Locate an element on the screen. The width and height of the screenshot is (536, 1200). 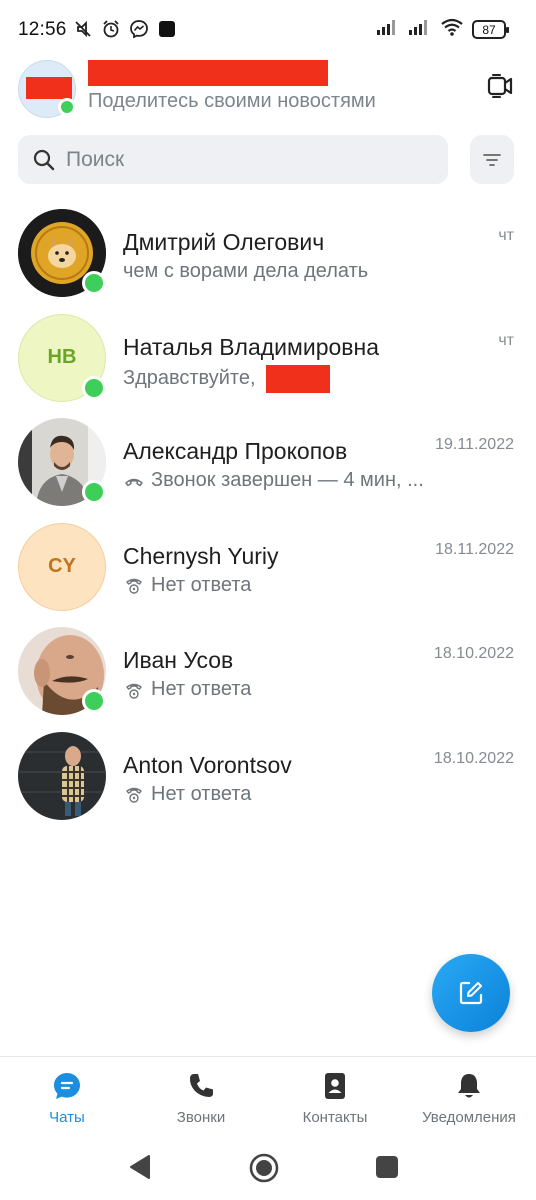
video-call-icon is located at coordinates (500, 86).